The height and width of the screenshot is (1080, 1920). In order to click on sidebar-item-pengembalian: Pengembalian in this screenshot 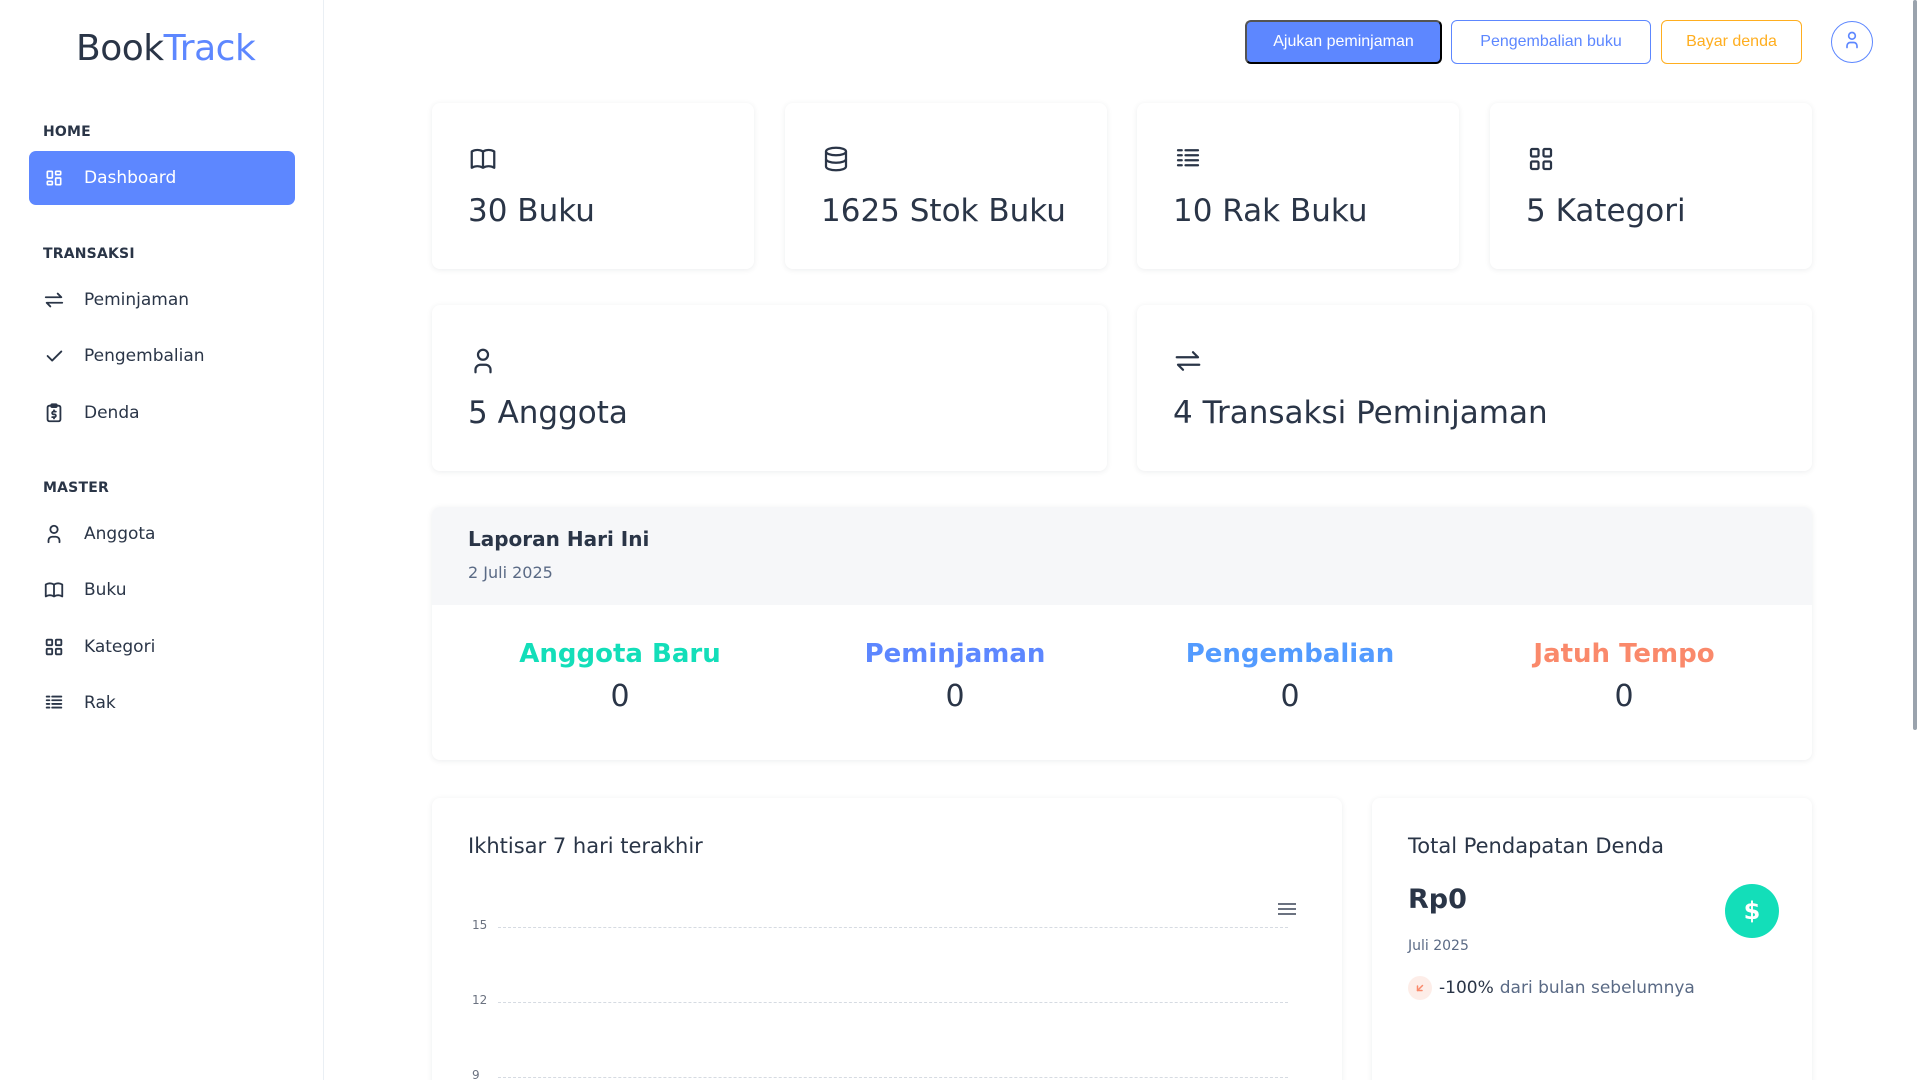, I will do `click(162, 356)`.